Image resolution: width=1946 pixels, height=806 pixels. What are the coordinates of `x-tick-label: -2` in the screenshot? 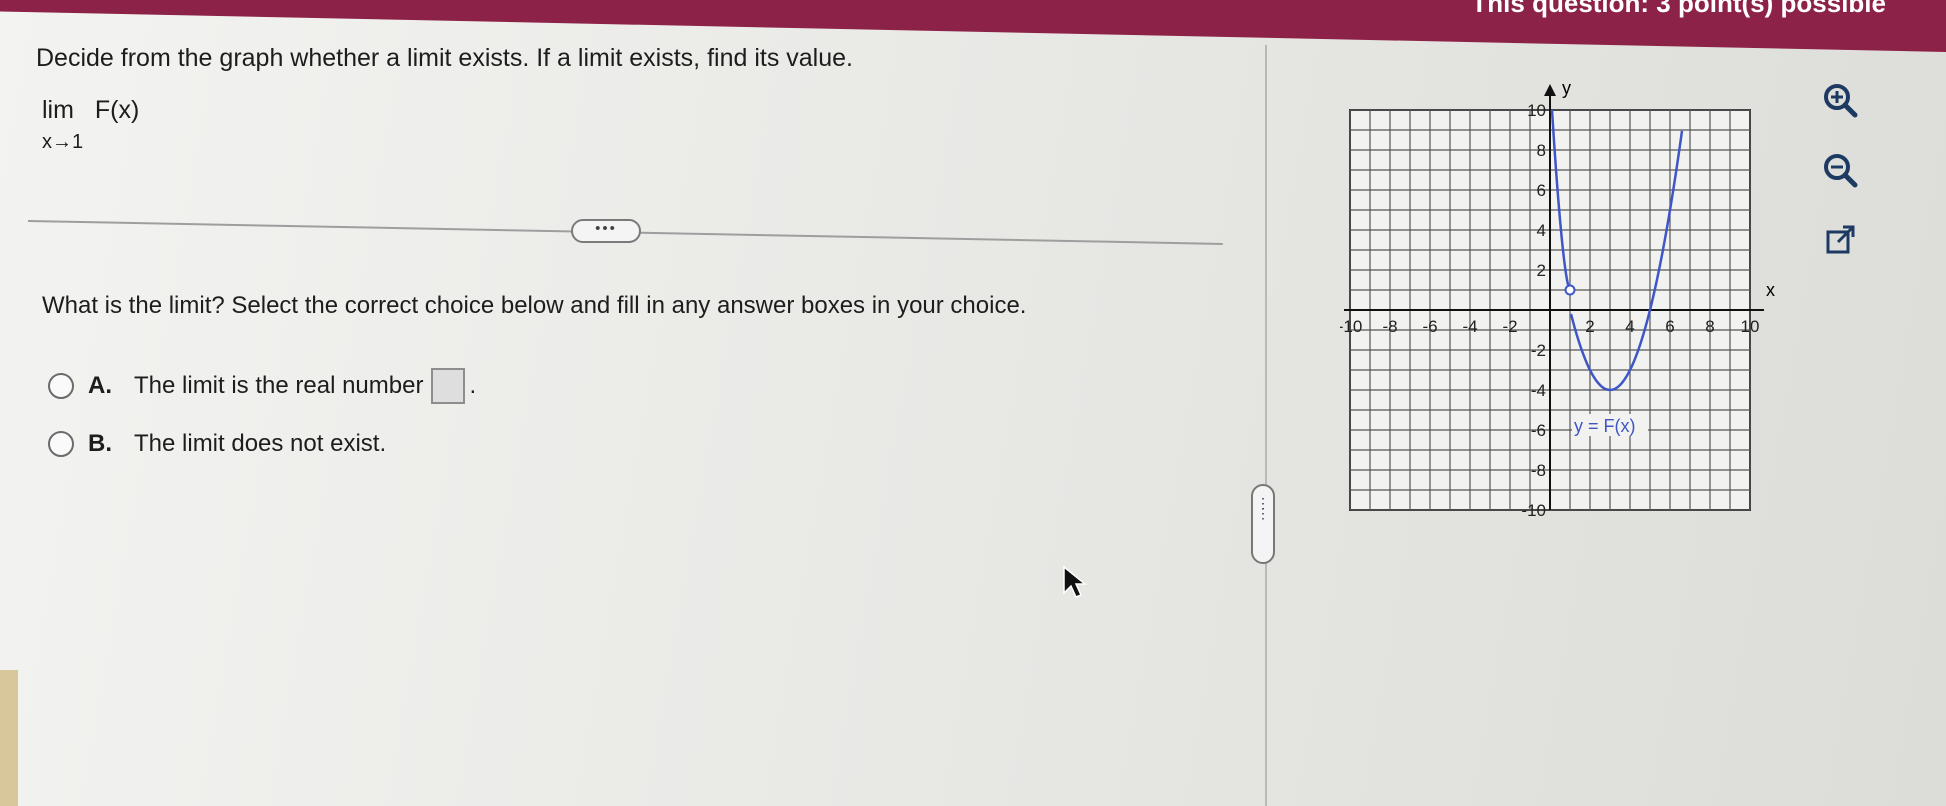 It's located at (1509, 326).